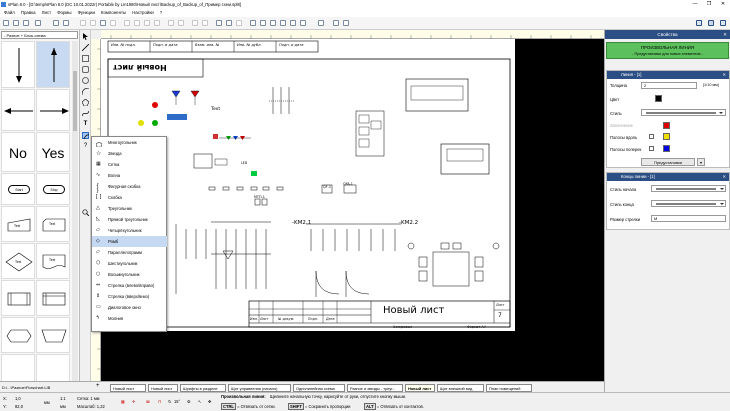 The height and width of the screenshot is (411, 730). I want to click on library-start: Start, so click(18, 189).